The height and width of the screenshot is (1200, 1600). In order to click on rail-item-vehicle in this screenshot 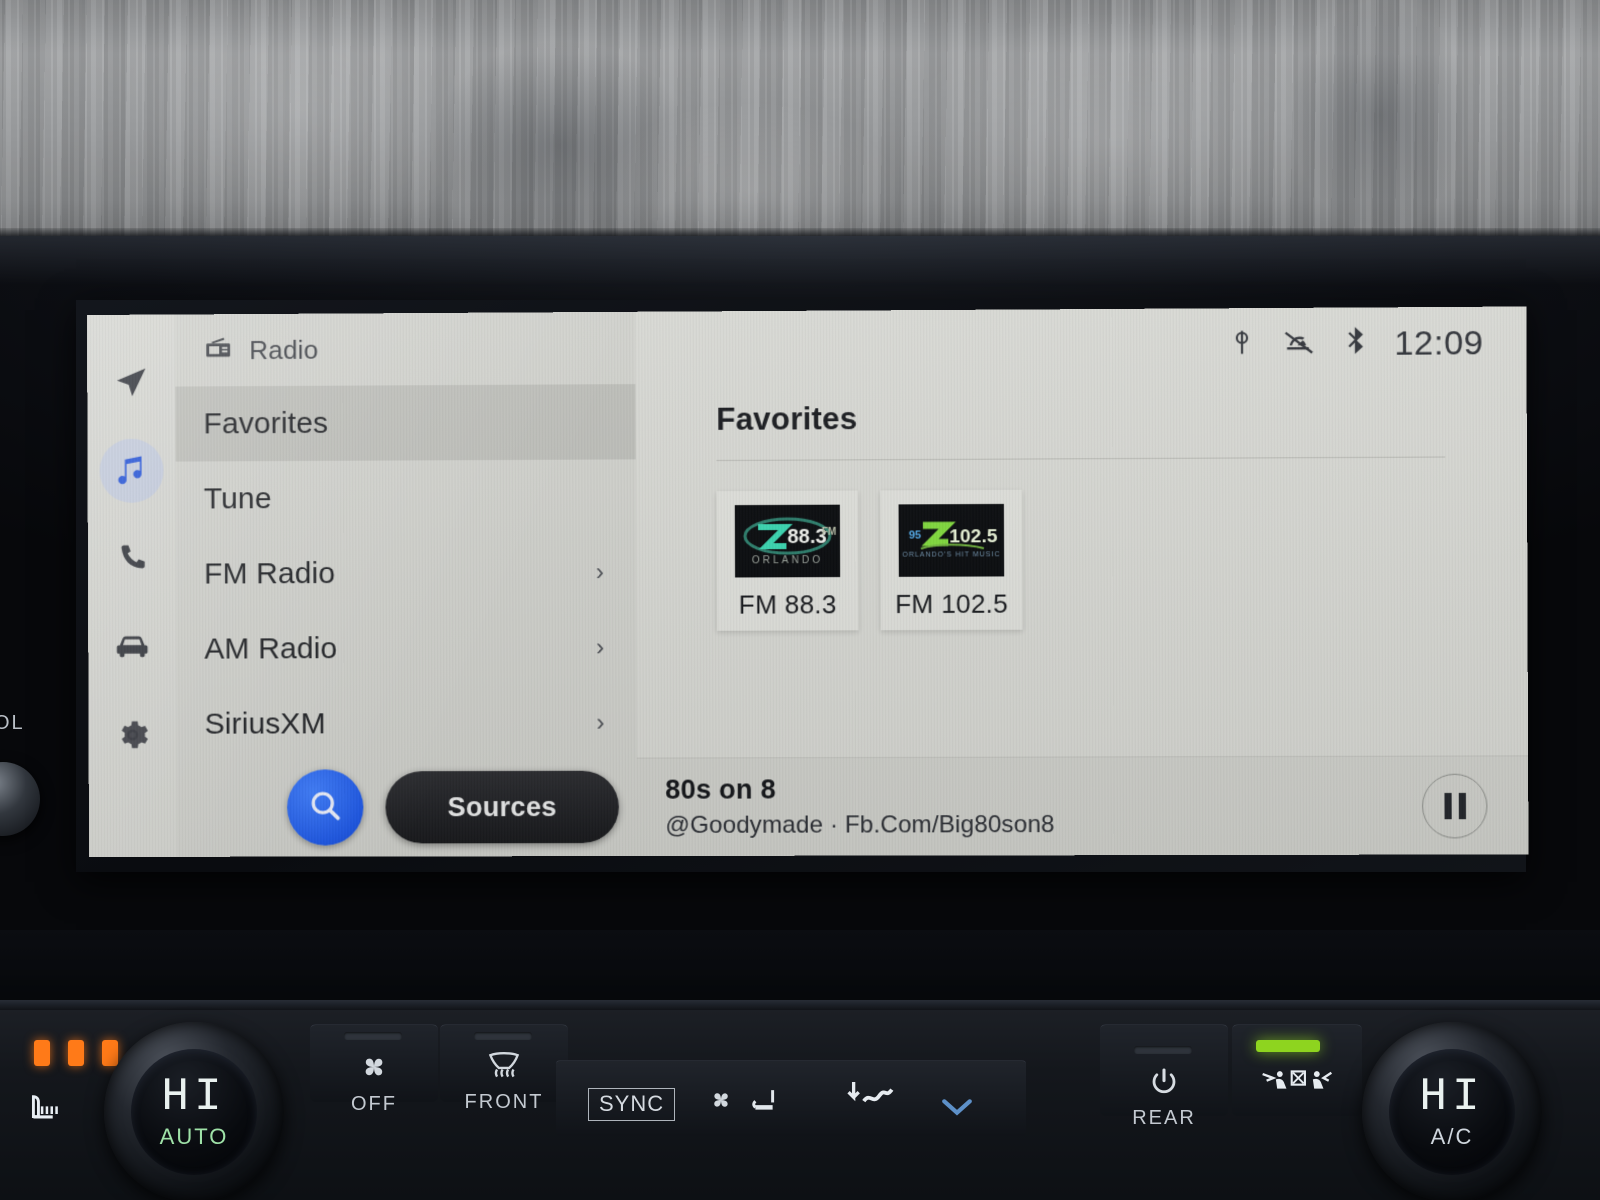, I will do `click(132, 647)`.